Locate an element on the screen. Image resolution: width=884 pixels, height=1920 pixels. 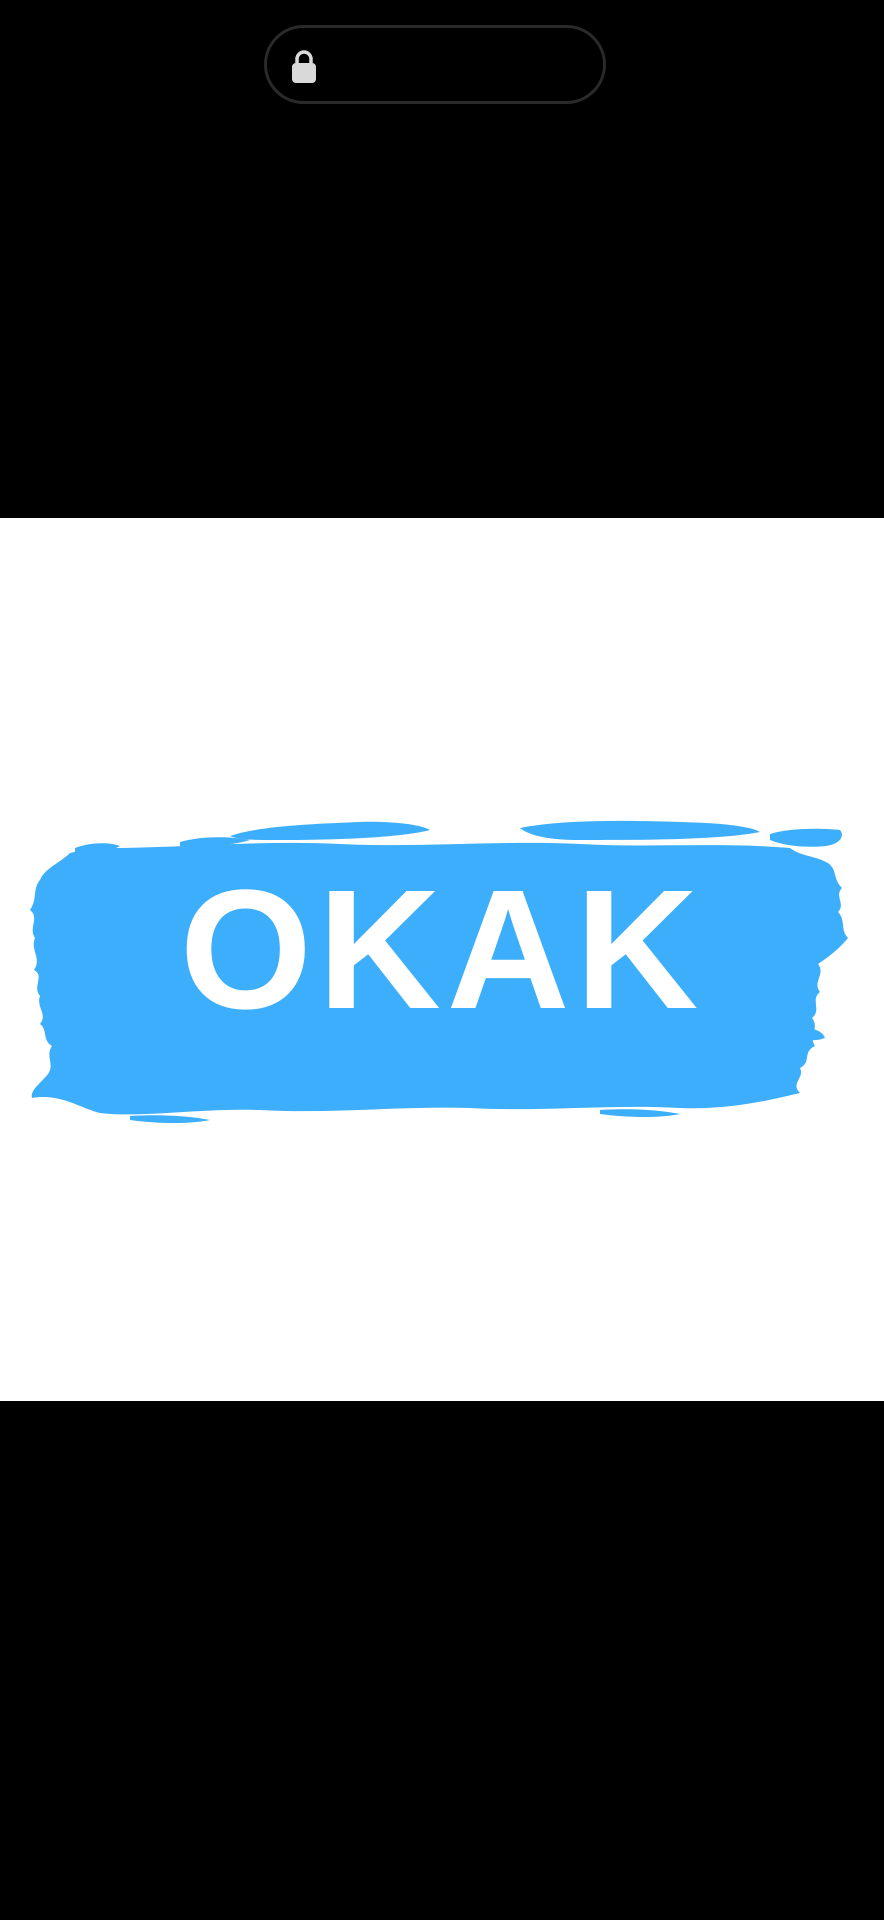
lock-icon is located at coordinates (304, 66).